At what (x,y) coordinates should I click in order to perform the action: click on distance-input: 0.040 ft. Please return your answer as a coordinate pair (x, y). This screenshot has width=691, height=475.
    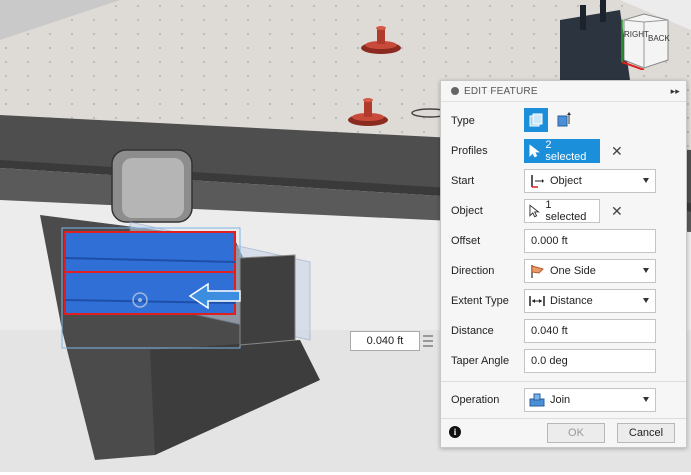
    Looking at the image, I should click on (590, 331).